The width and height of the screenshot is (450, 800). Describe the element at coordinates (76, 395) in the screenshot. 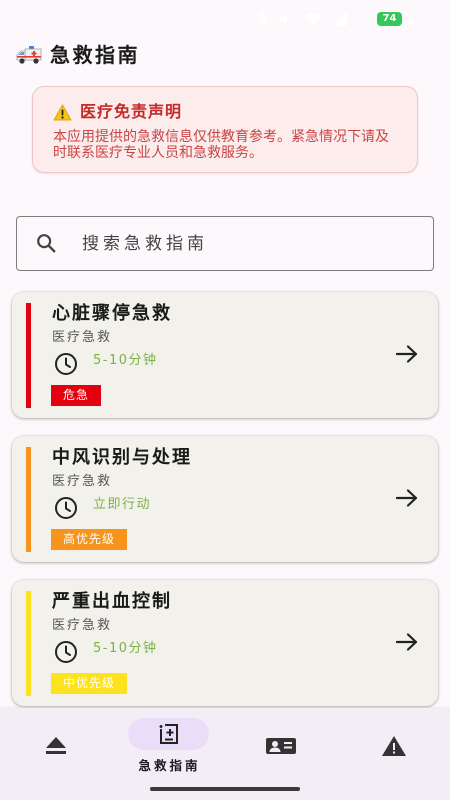

I see `priority-badge: 危急` at that location.